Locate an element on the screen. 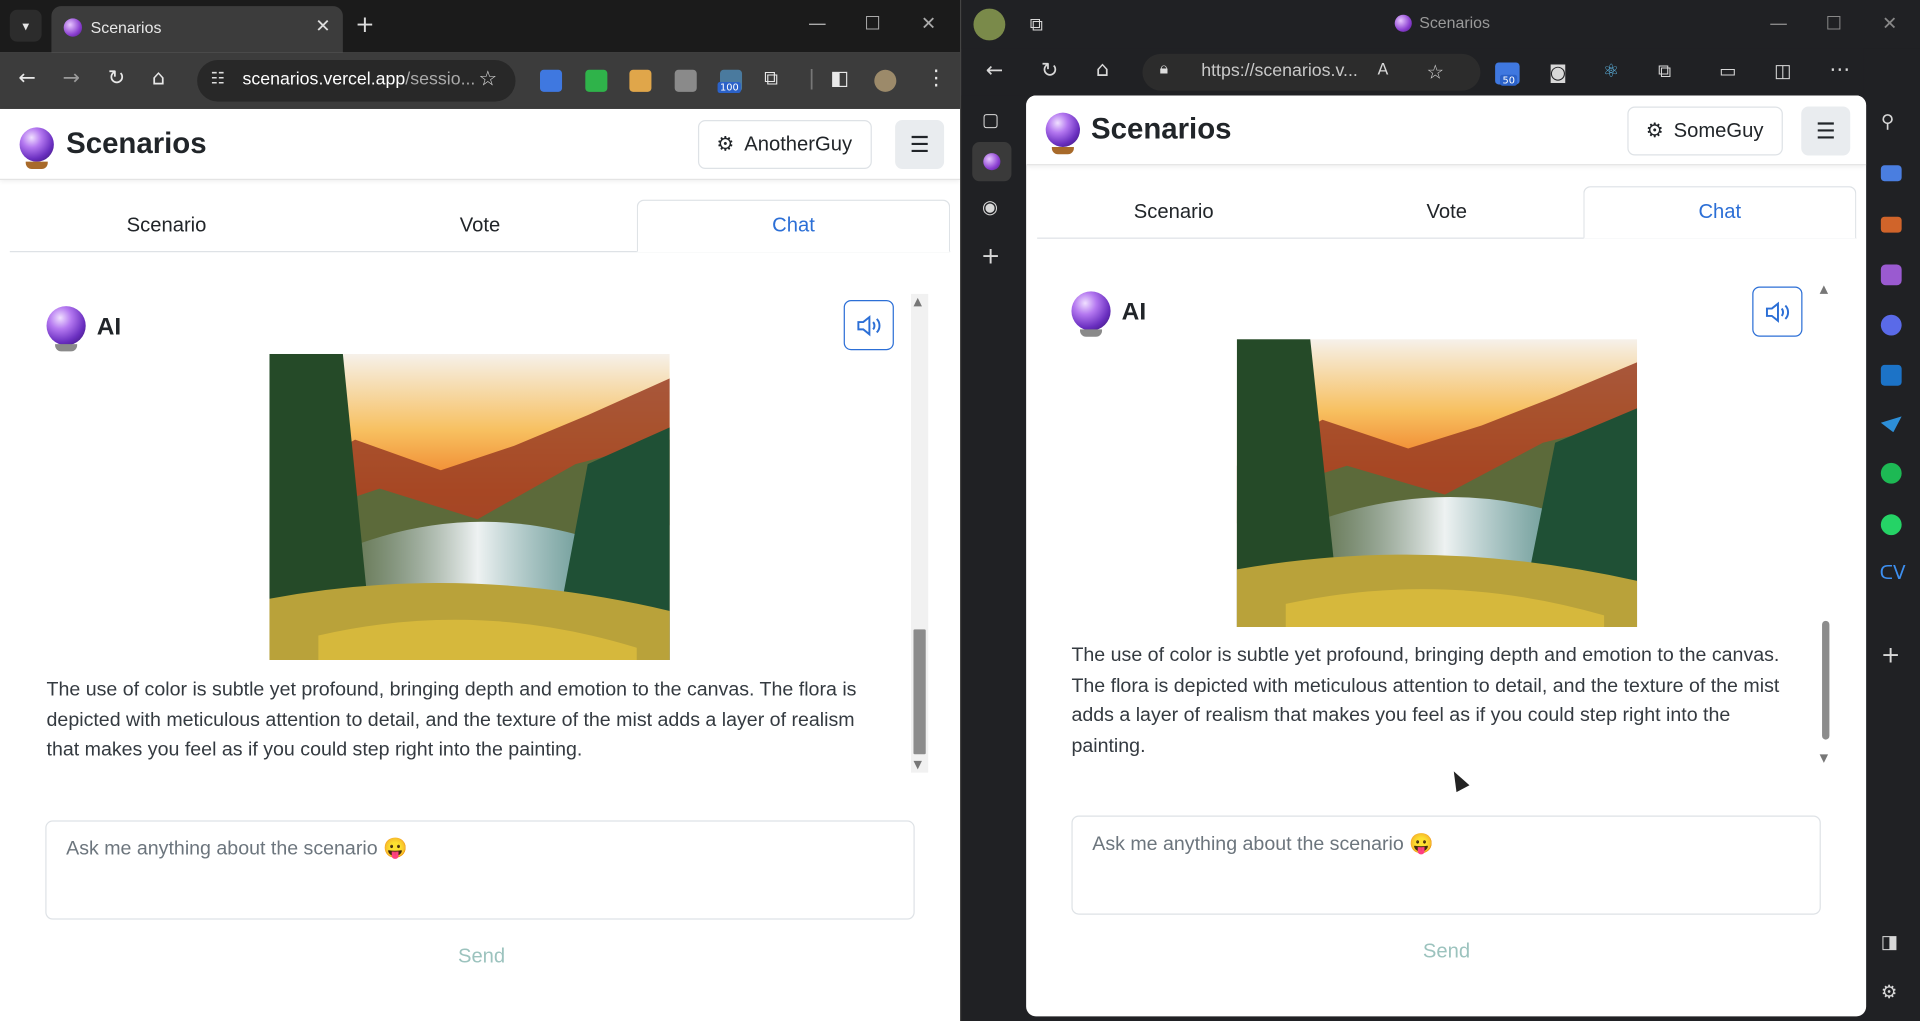 This screenshot has height=1021, width=1920. tab-search-button: ▾ is located at coordinates (25, 25).